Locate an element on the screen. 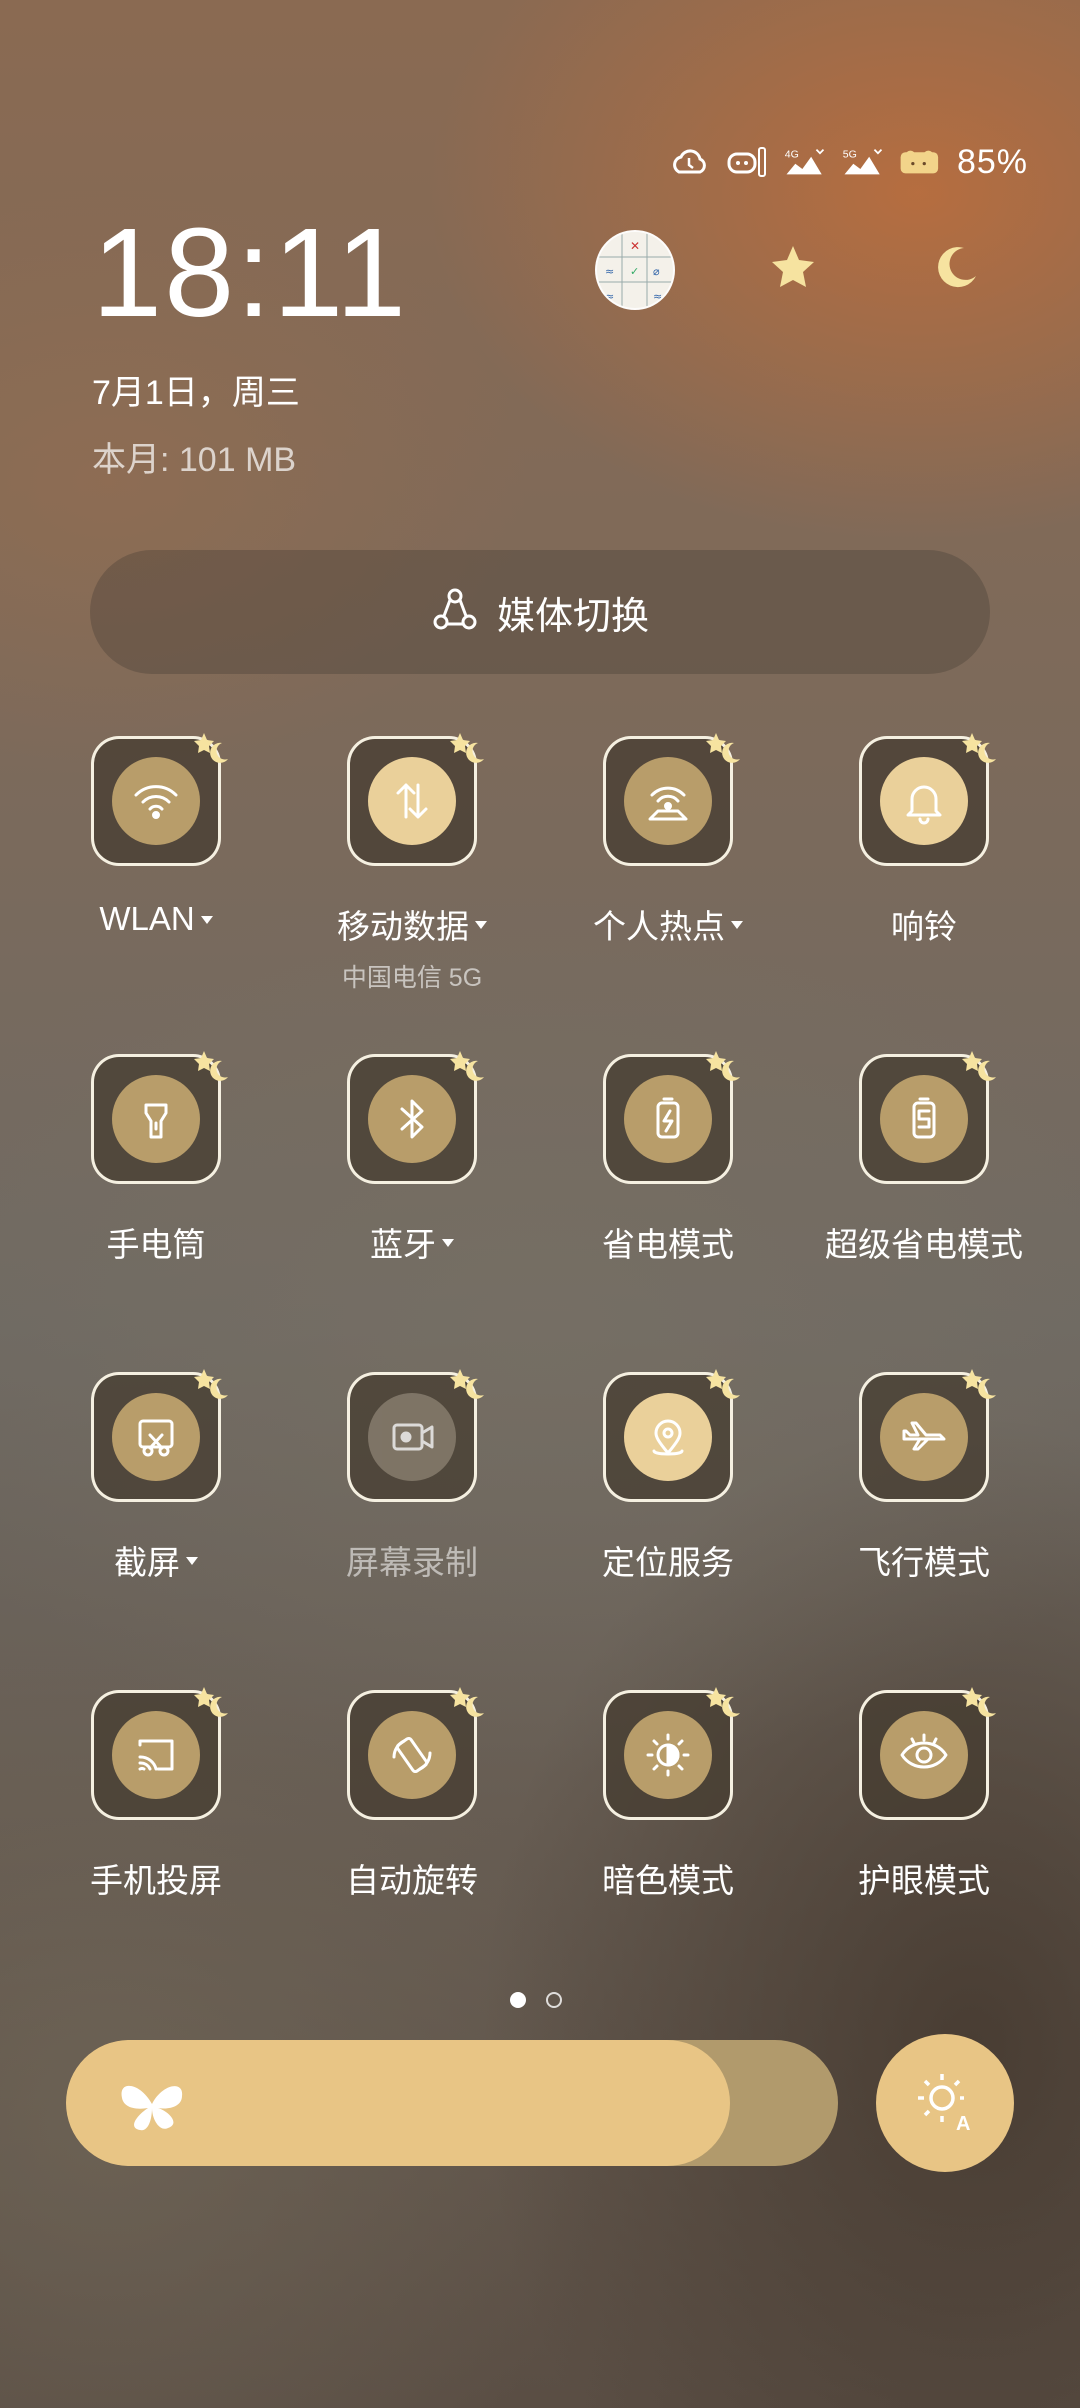  page-indicator is located at coordinates (536, 2000).